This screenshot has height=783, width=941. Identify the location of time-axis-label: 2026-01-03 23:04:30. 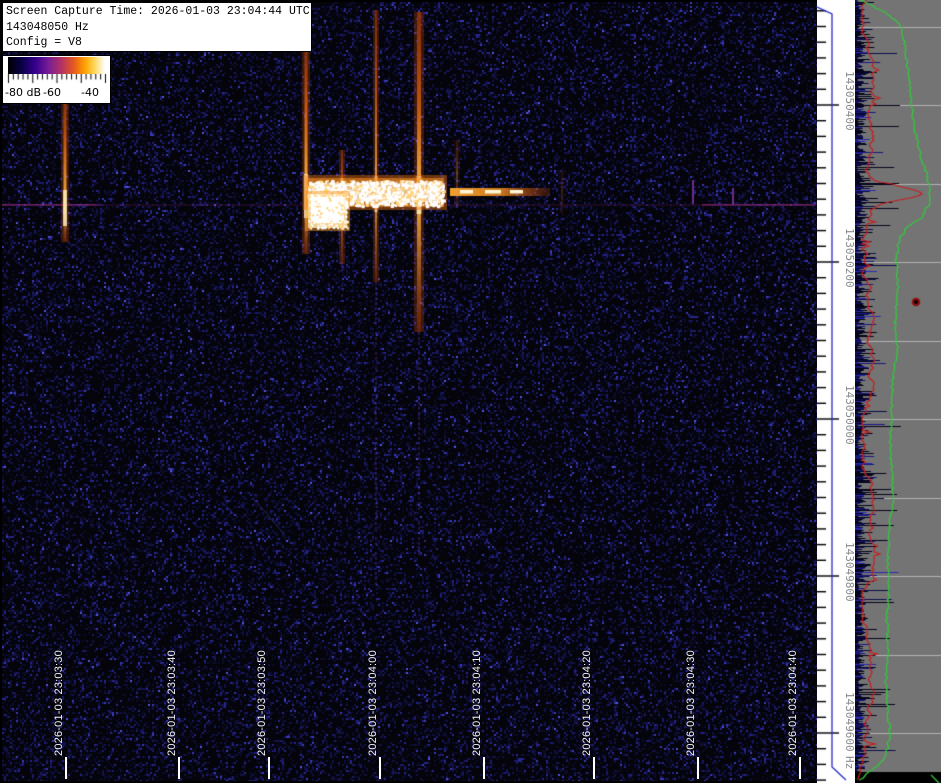
(691, 703).